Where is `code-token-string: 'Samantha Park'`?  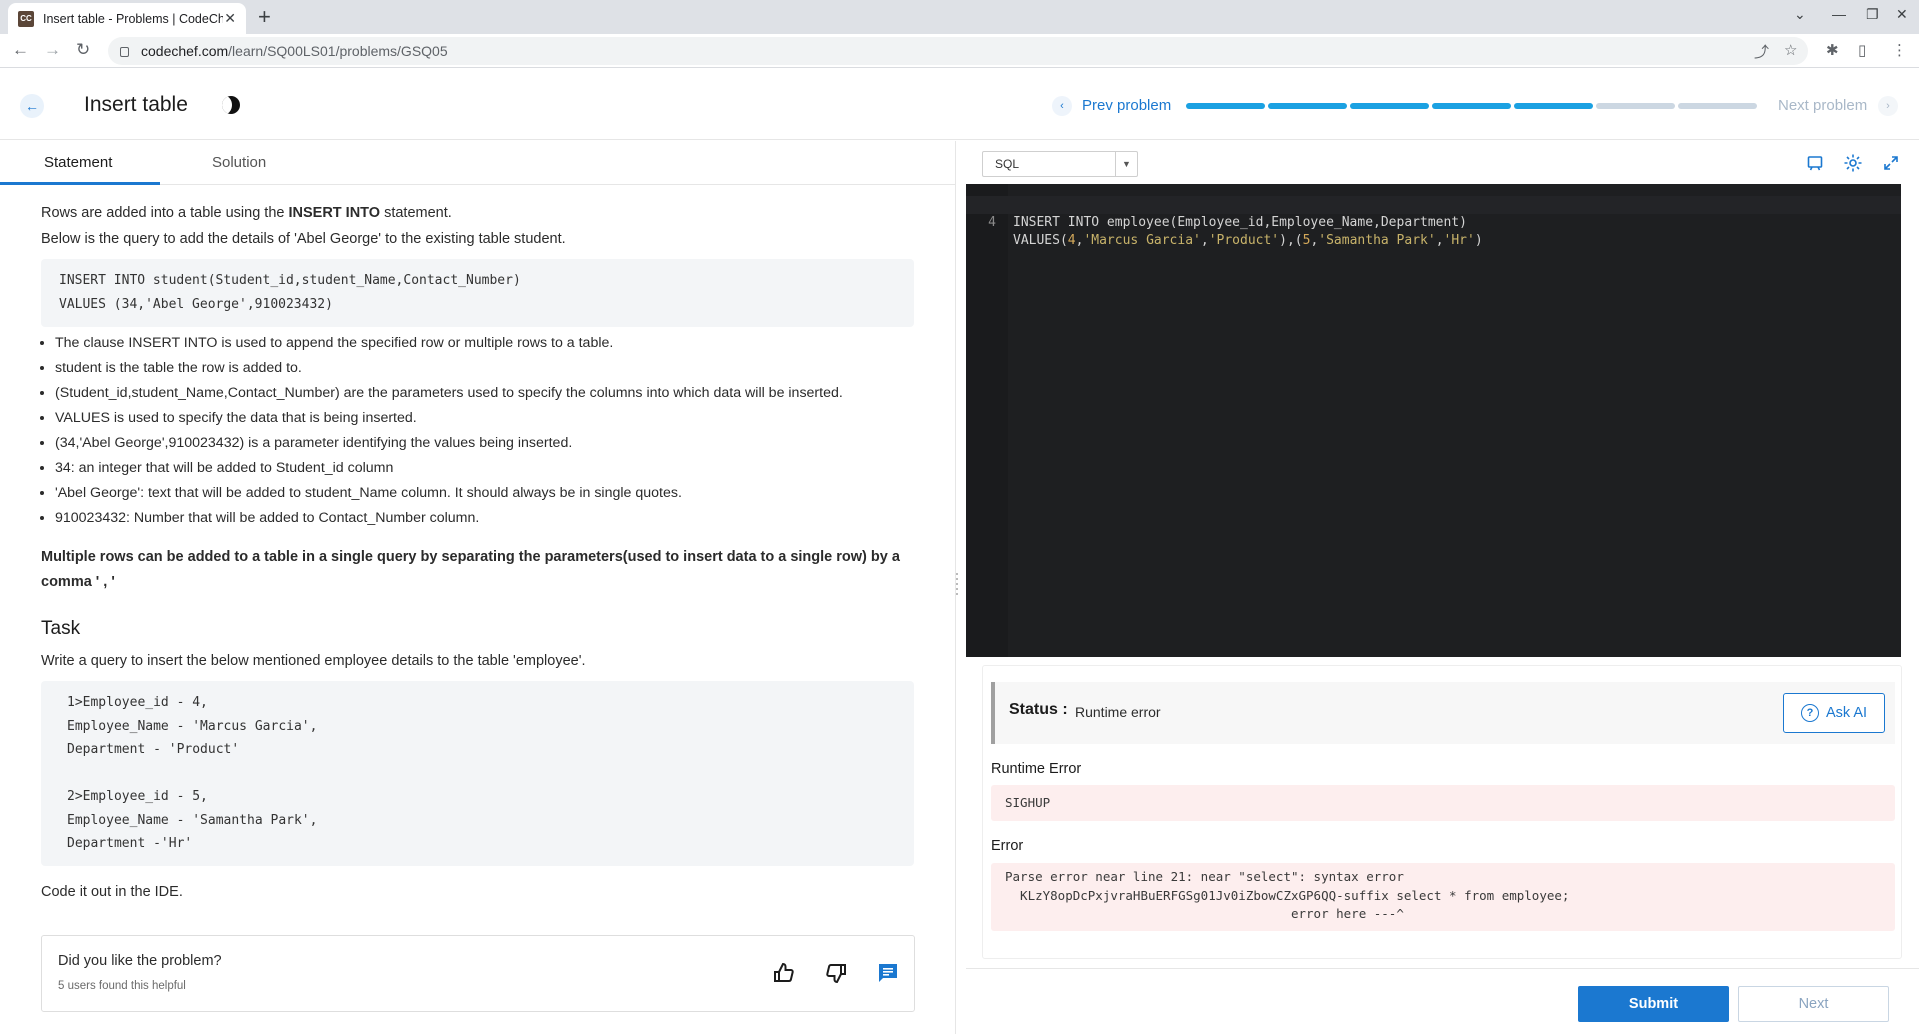
code-token-string: 'Samantha Park' is located at coordinates (1377, 240).